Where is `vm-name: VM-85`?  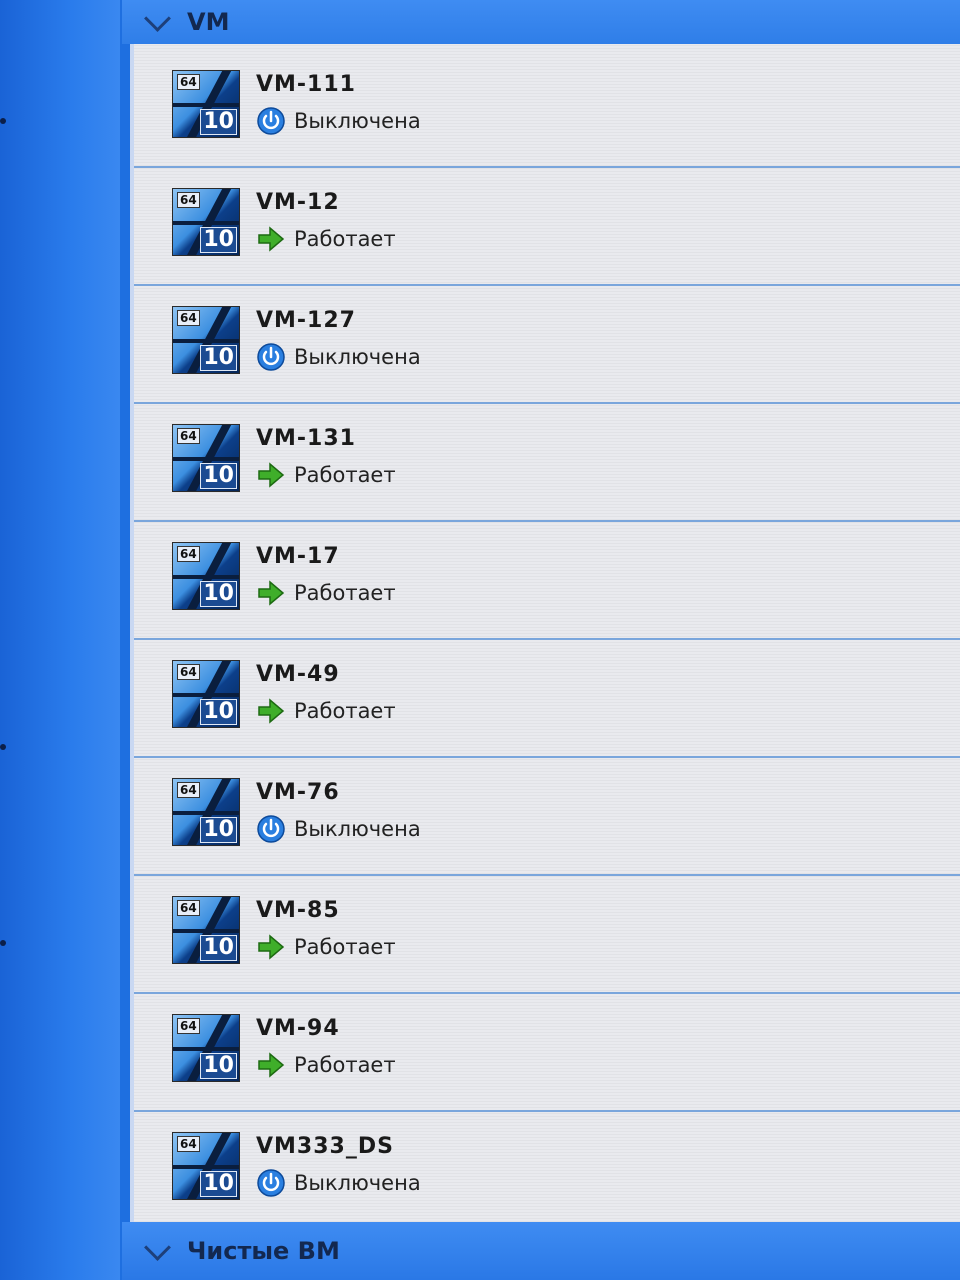
vm-name: VM-85 is located at coordinates (298, 910).